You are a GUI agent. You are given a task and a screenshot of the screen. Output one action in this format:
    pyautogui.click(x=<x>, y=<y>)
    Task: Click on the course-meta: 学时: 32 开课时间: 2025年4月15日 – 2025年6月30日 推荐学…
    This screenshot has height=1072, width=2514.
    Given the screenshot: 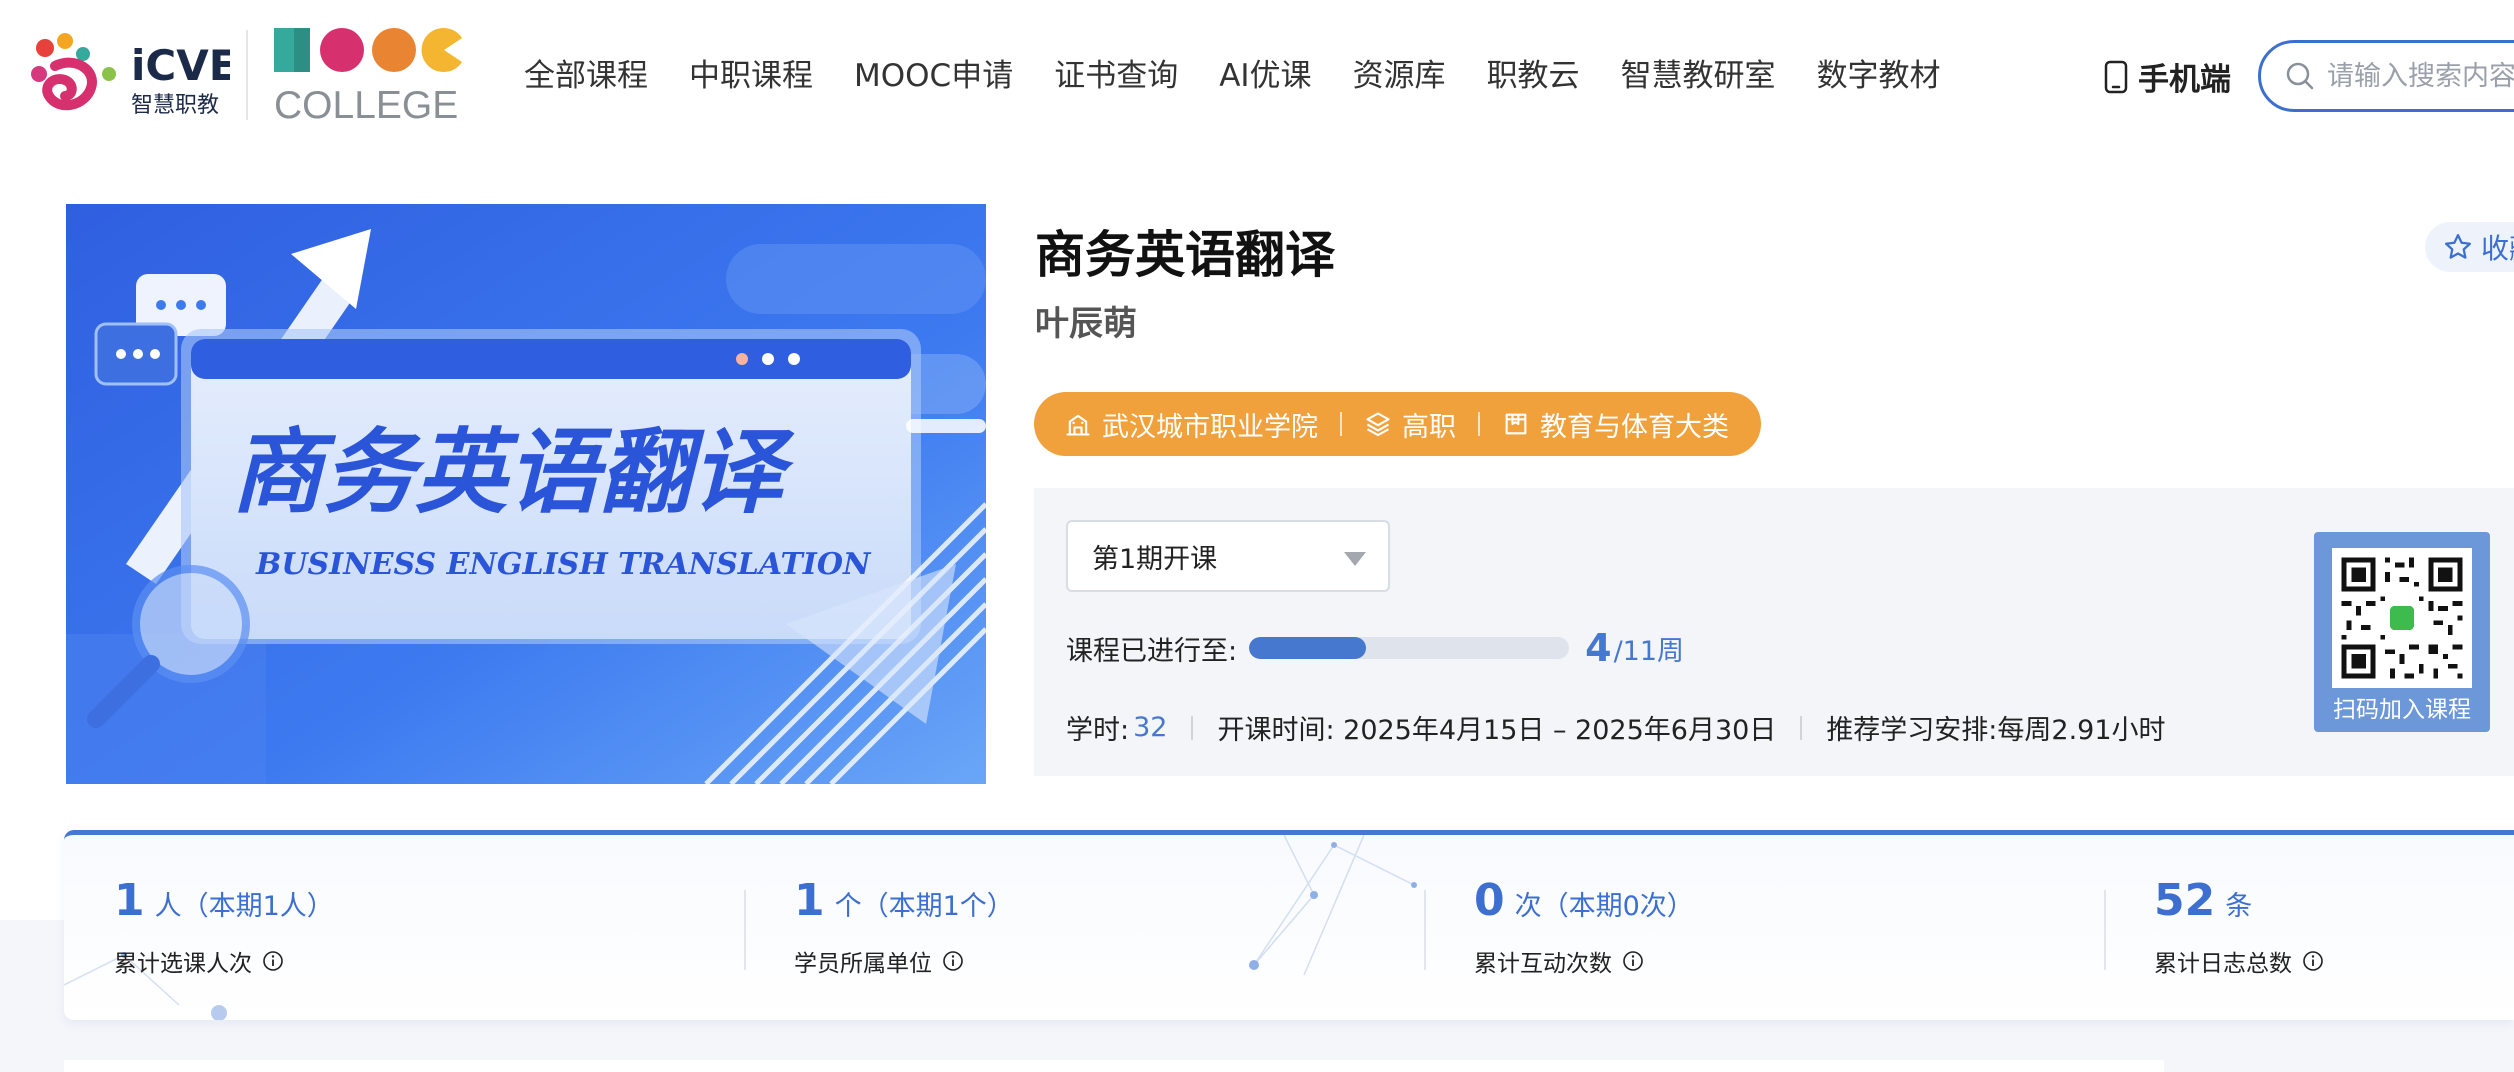 What is the action you would take?
    pyautogui.click(x=1616, y=727)
    